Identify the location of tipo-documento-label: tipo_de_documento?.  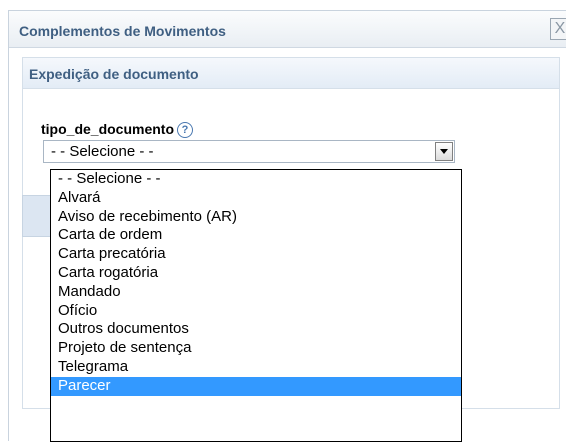
(117, 130).